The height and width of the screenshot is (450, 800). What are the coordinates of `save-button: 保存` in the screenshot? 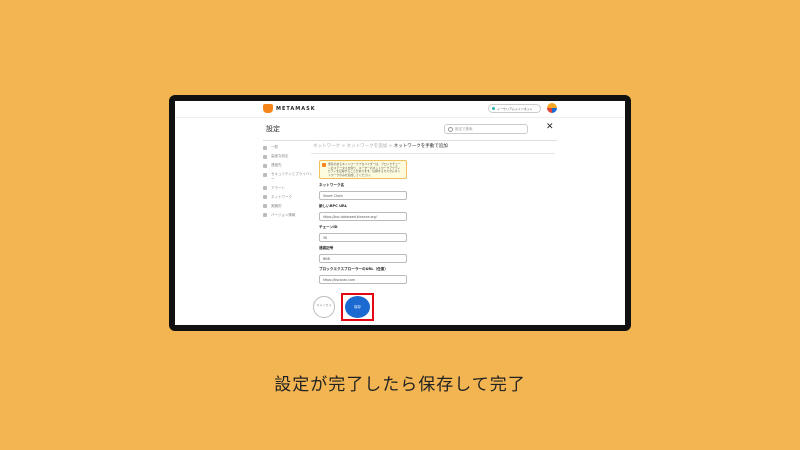 It's located at (357, 307).